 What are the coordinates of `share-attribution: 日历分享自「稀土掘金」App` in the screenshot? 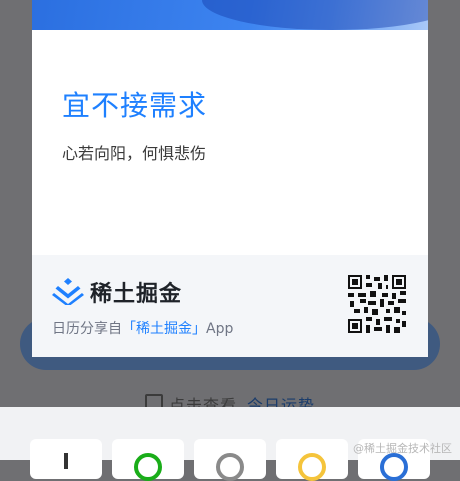 It's located at (142, 328).